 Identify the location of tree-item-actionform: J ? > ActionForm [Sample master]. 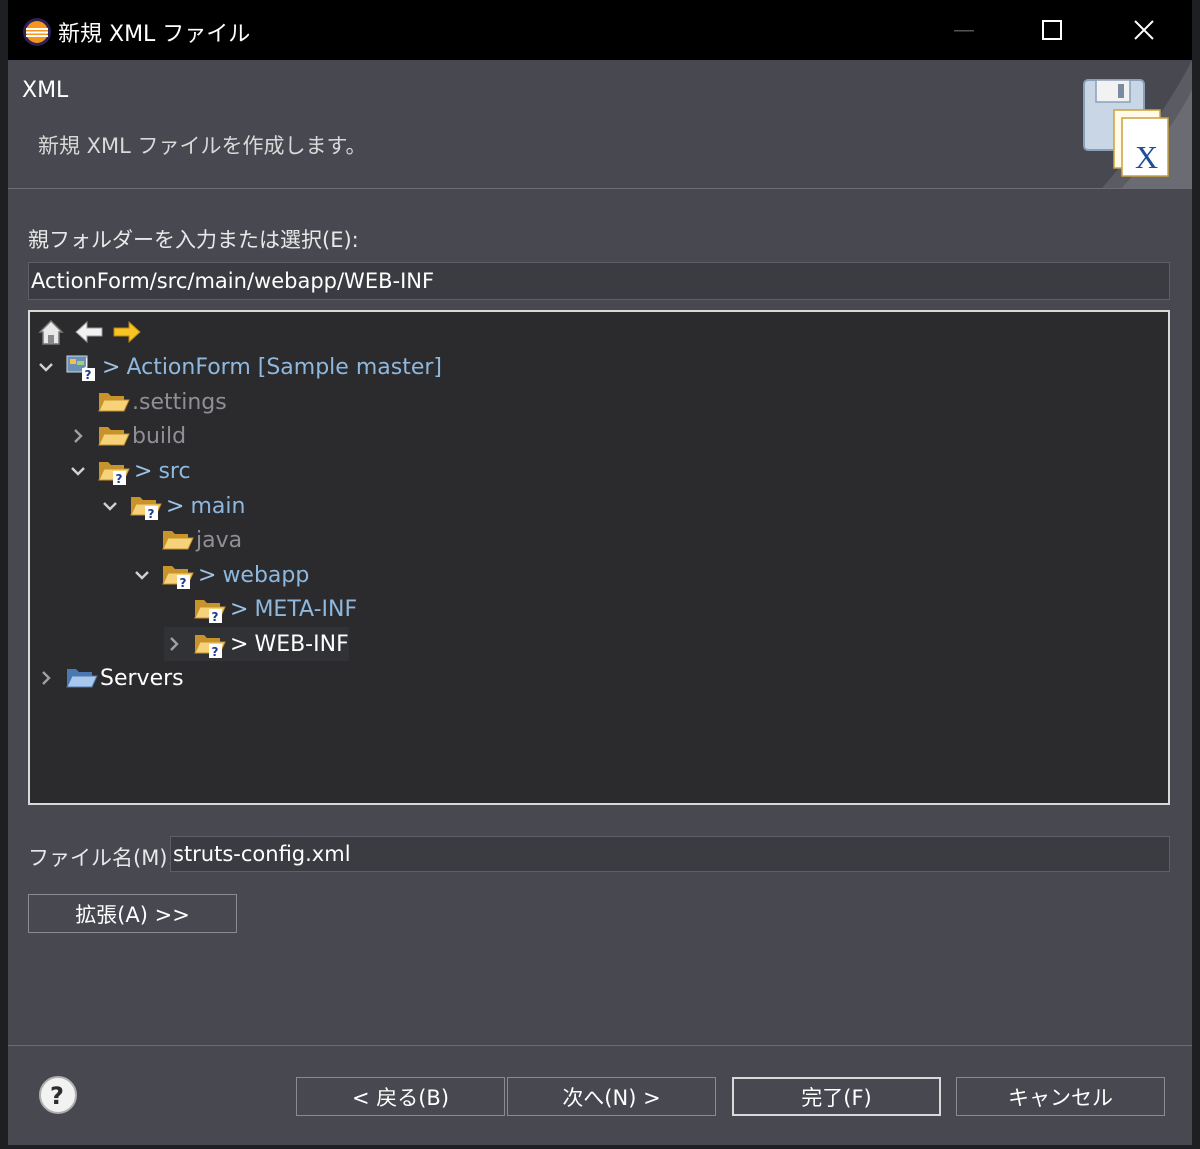
(601, 367).